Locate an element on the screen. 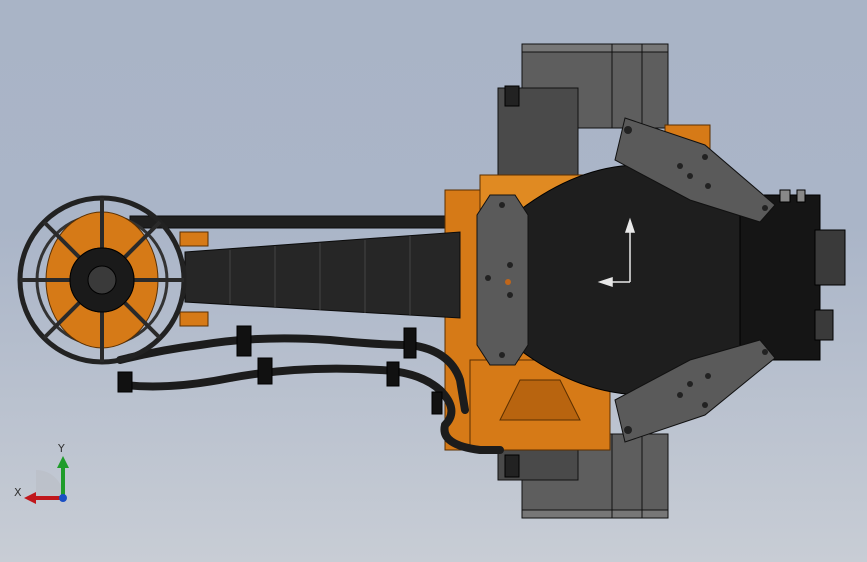 The width and height of the screenshot is (867, 562). side-plate is located at coordinates (502, 280).